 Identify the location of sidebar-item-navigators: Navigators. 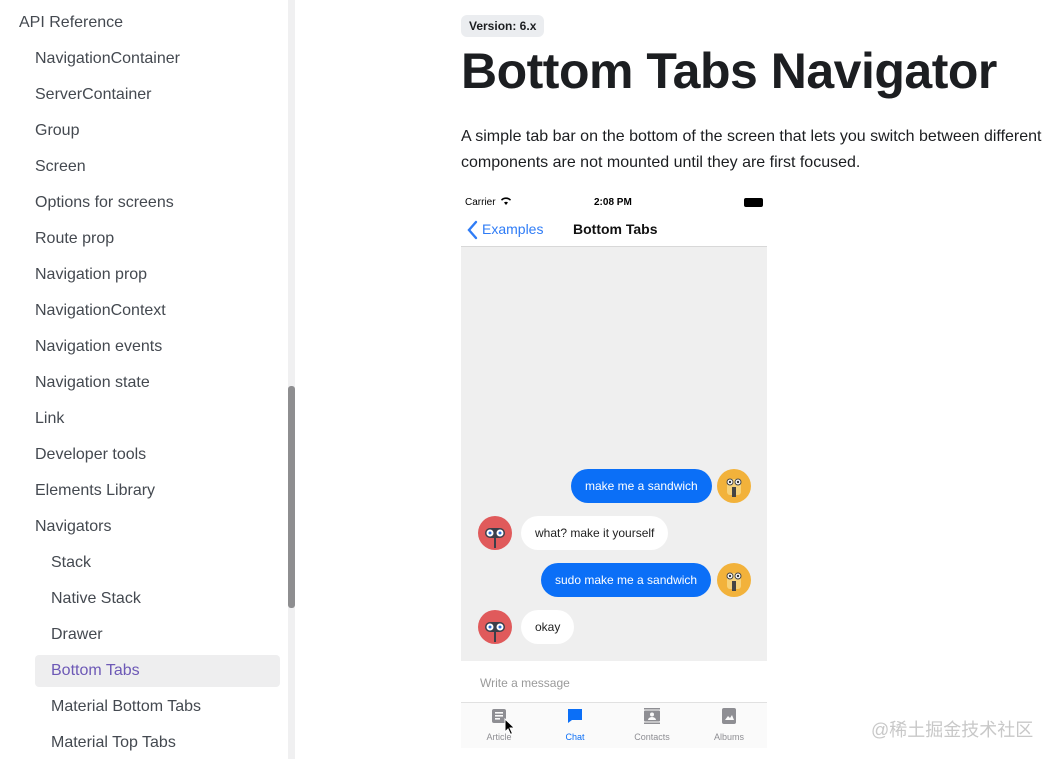
(73, 527).